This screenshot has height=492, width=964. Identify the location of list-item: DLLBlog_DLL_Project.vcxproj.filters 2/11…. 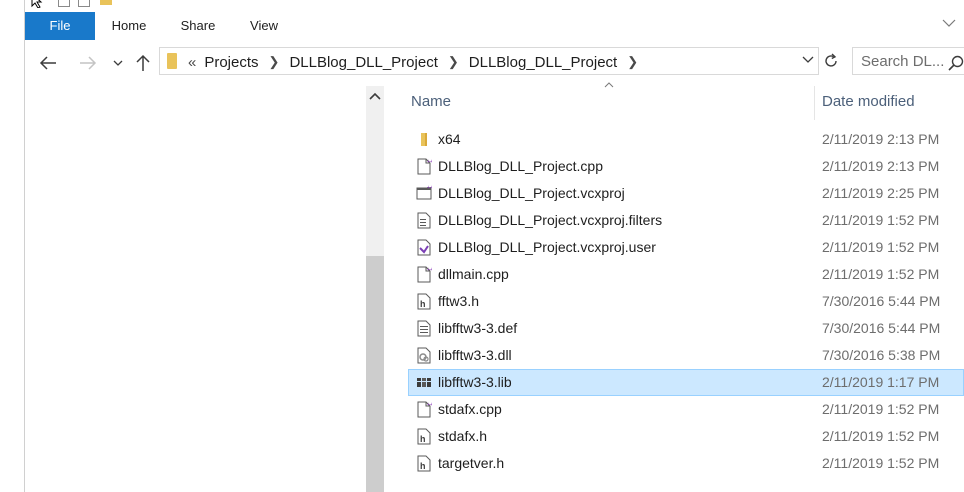
(686, 220).